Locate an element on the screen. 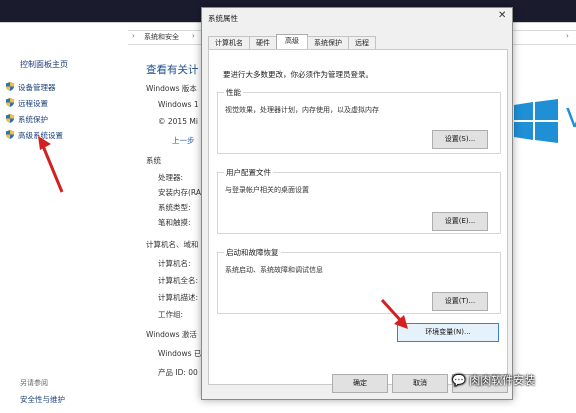  cancel-button: 取消 is located at coordinates (420, 383).